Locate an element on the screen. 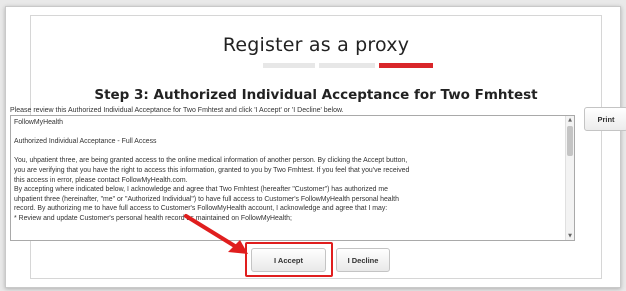 The image size is (626, 291). scroll-down-arrow-icon: ▼ is located at coordinates (570, 236).